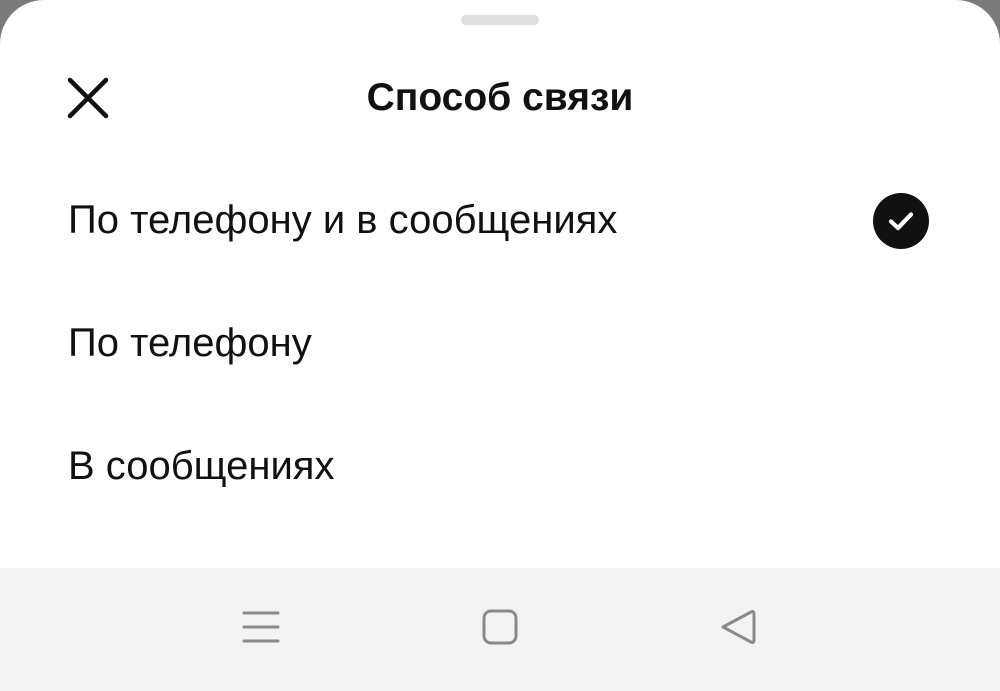 Image resolution: width=1000 pixels, height=691 pixels. I want to click on option-label: По телефону и в сообщениях, so click(343, 220).